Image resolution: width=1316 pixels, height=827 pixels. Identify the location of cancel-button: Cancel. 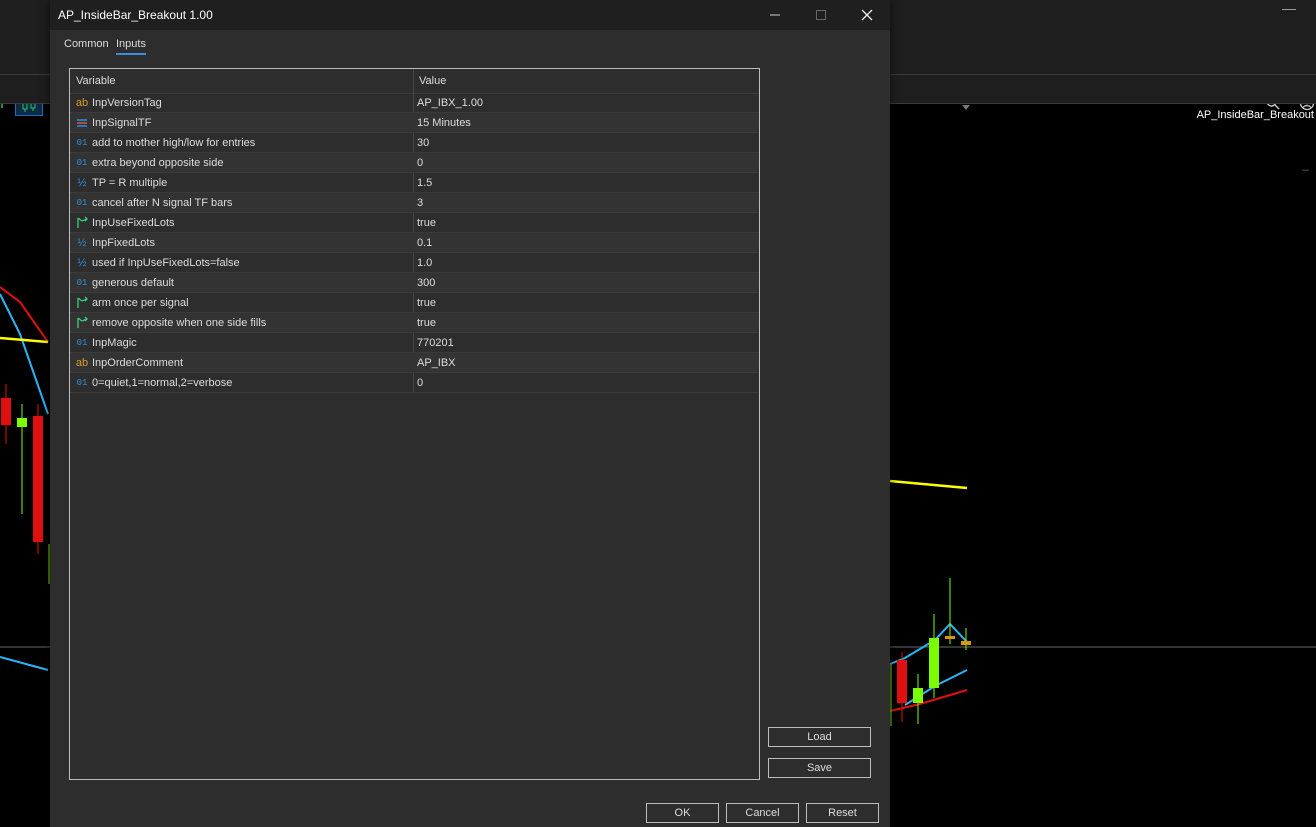
(762, 813).